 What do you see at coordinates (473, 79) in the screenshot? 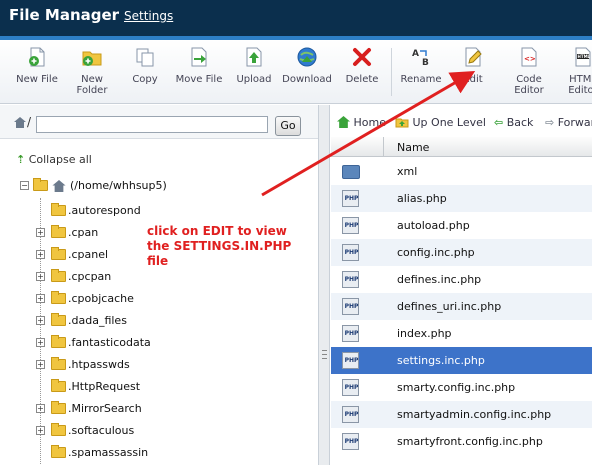
I see `edit-label: Edit` at bounding box center [473, 79].